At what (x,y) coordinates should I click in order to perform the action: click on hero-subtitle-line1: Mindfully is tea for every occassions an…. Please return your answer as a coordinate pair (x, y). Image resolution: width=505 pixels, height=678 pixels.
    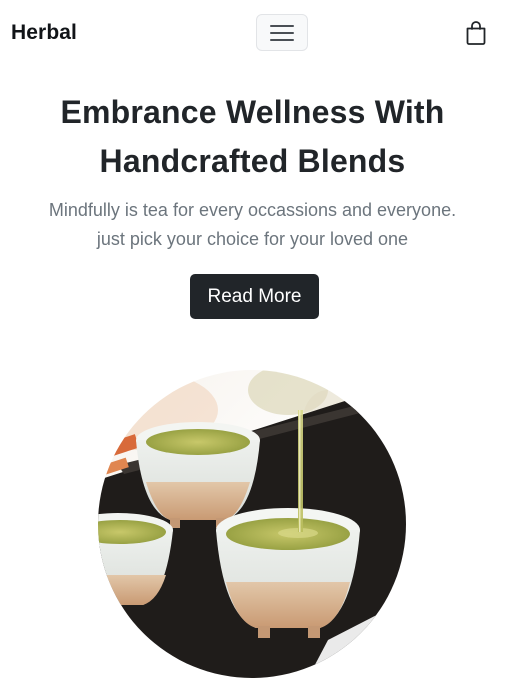
    Looking at the image, I should click on (252, 210).